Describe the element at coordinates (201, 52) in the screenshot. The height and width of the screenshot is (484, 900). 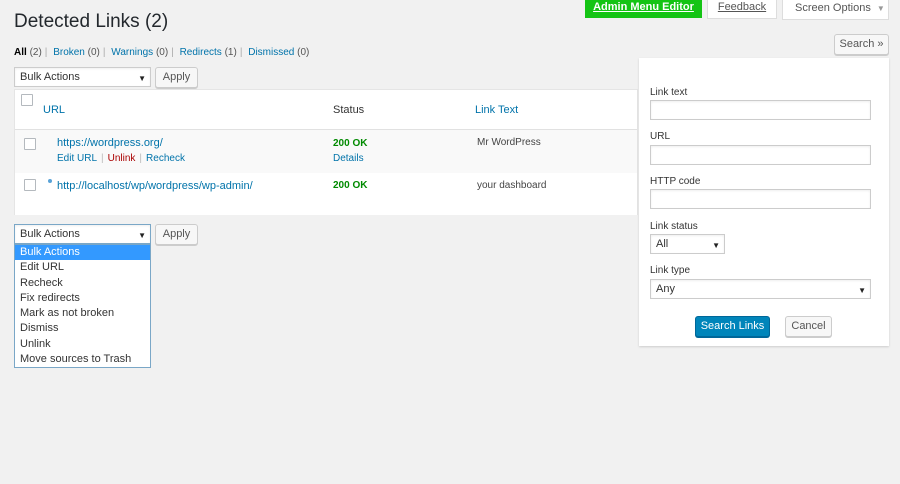
I see `filter-redirects: Redirects` at that location.